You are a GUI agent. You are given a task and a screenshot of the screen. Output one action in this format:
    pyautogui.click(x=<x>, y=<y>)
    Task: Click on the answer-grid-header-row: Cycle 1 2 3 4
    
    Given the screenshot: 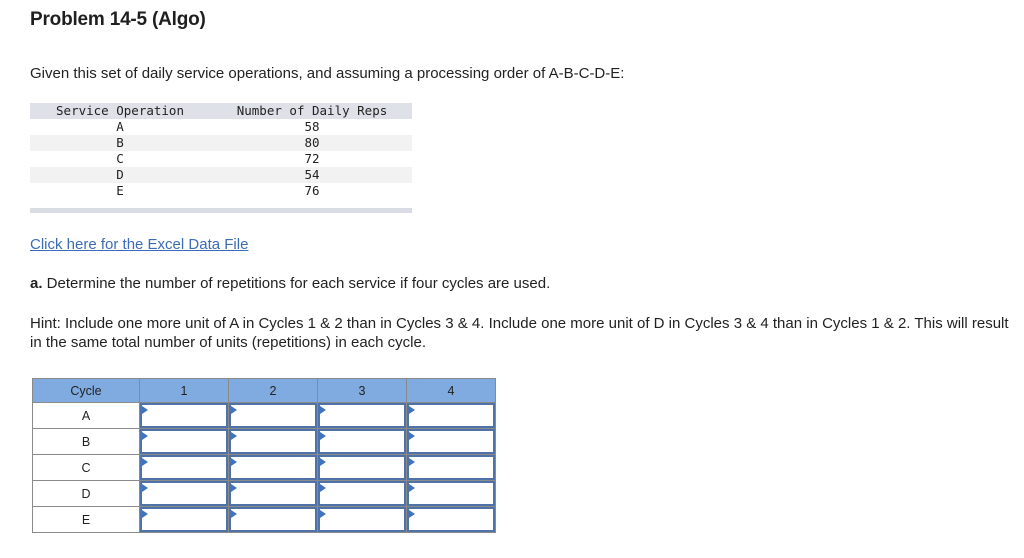 What is the action you would take?
    pyautogui.click(x=264, y=390)
    